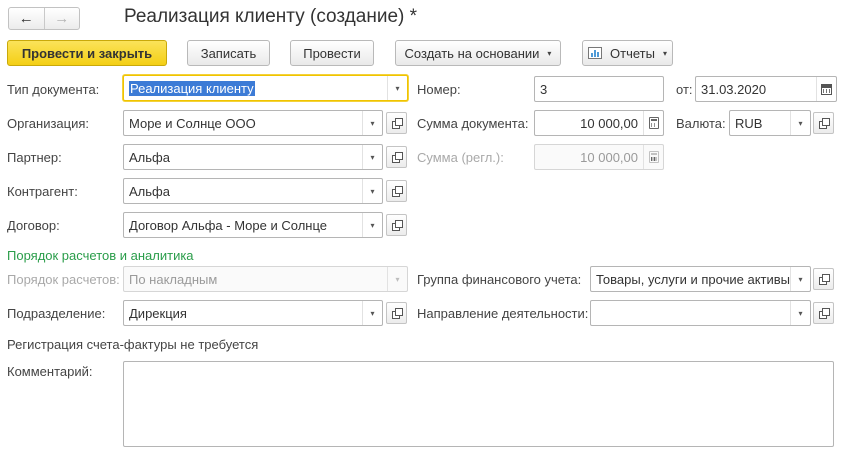 This screenshot has width=850, height=460. Describe the element at coordinates (56, 313) in the screenshot. I see `department-label: Подразделение:` at that location.